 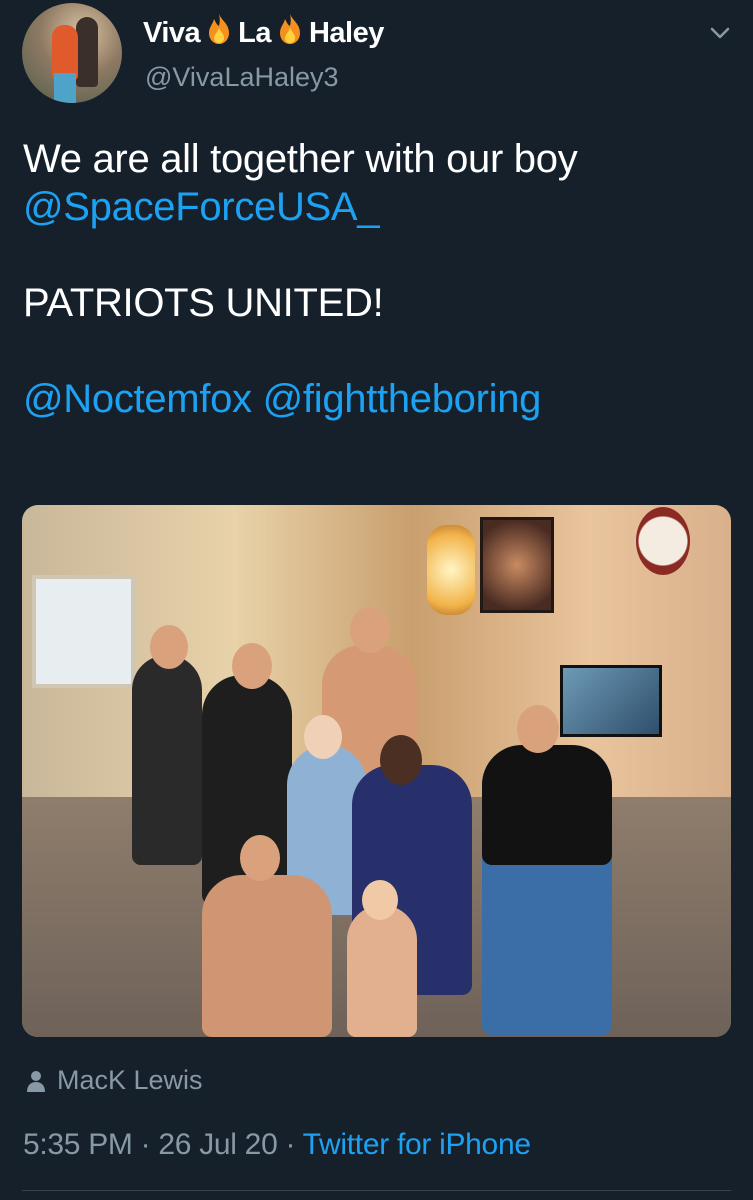 I want to click on user-handle: @VivaLaHaley3, so click(x=242, y=77).